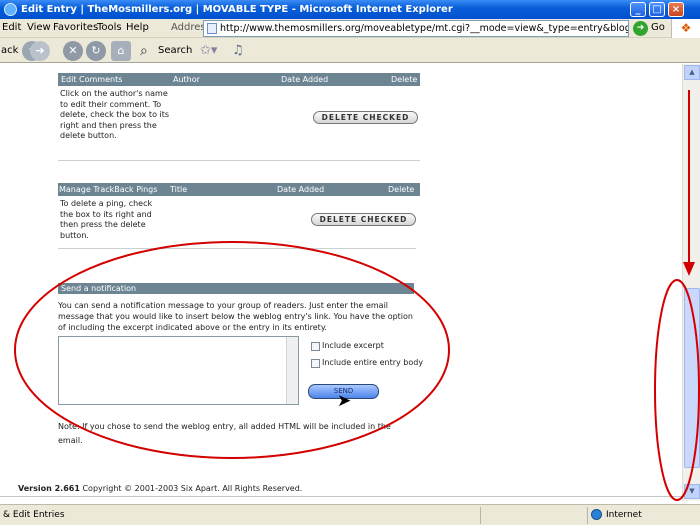  Describe the element at coordinates (137, 27) in the screenshot. I see `menu-help: Help` at that location.